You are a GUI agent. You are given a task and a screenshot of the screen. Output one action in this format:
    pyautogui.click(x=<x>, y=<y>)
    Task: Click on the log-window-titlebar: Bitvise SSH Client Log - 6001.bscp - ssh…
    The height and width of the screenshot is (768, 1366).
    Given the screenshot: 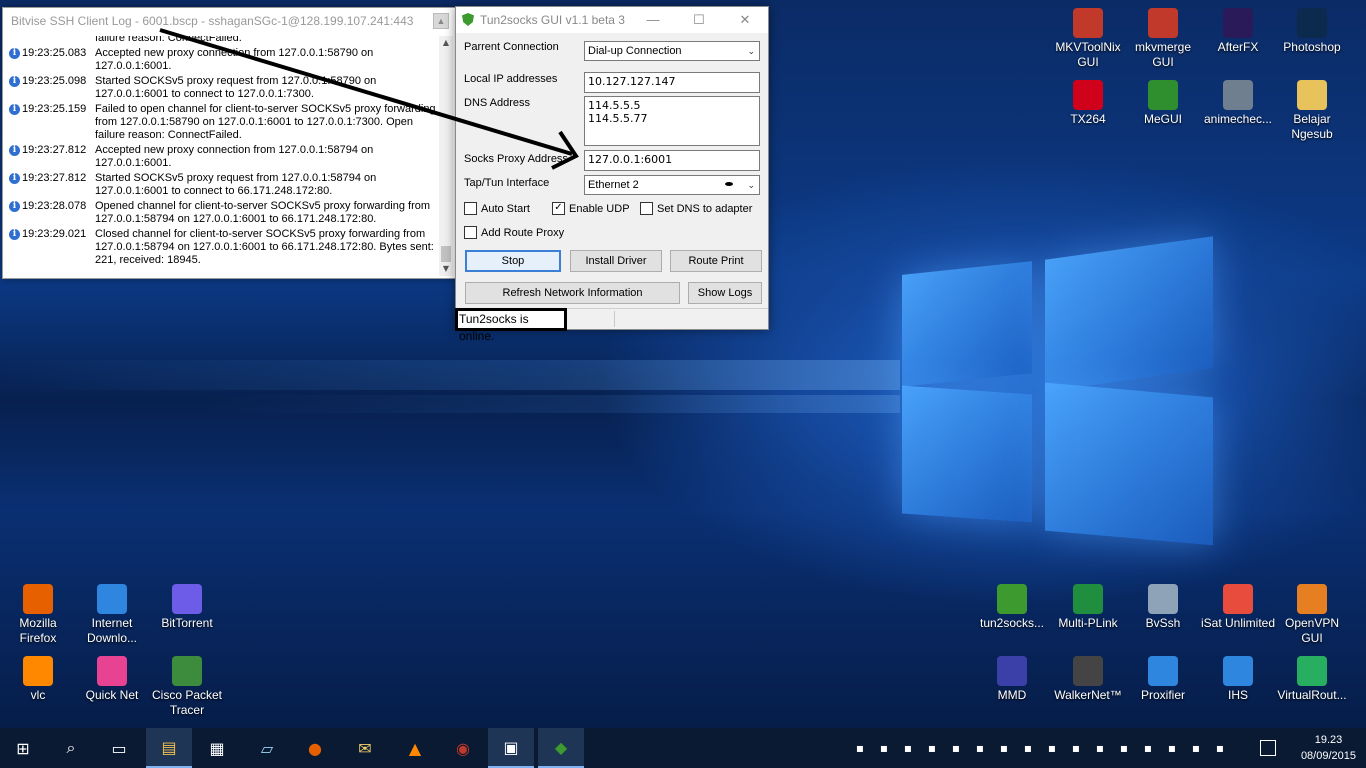 What is the action you would take?
    pyautogui.click(x=229, y=21)
    